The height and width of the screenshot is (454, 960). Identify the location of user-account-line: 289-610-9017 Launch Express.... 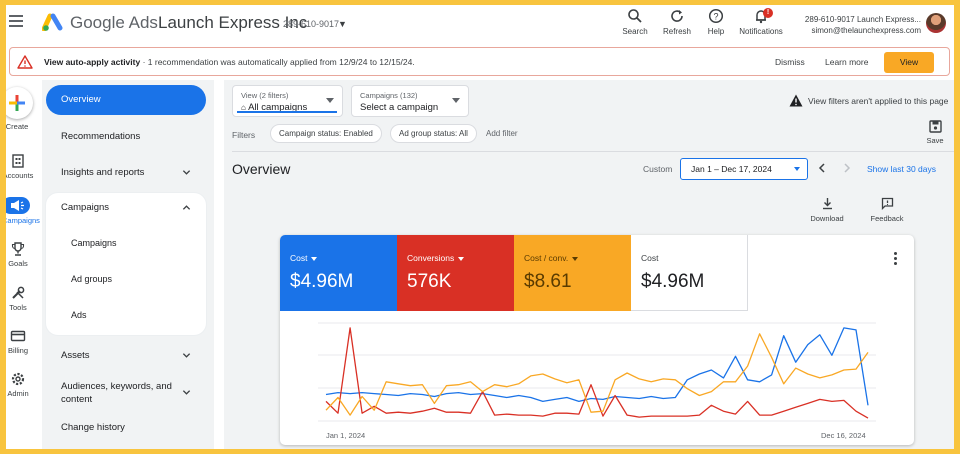
(862, 19).